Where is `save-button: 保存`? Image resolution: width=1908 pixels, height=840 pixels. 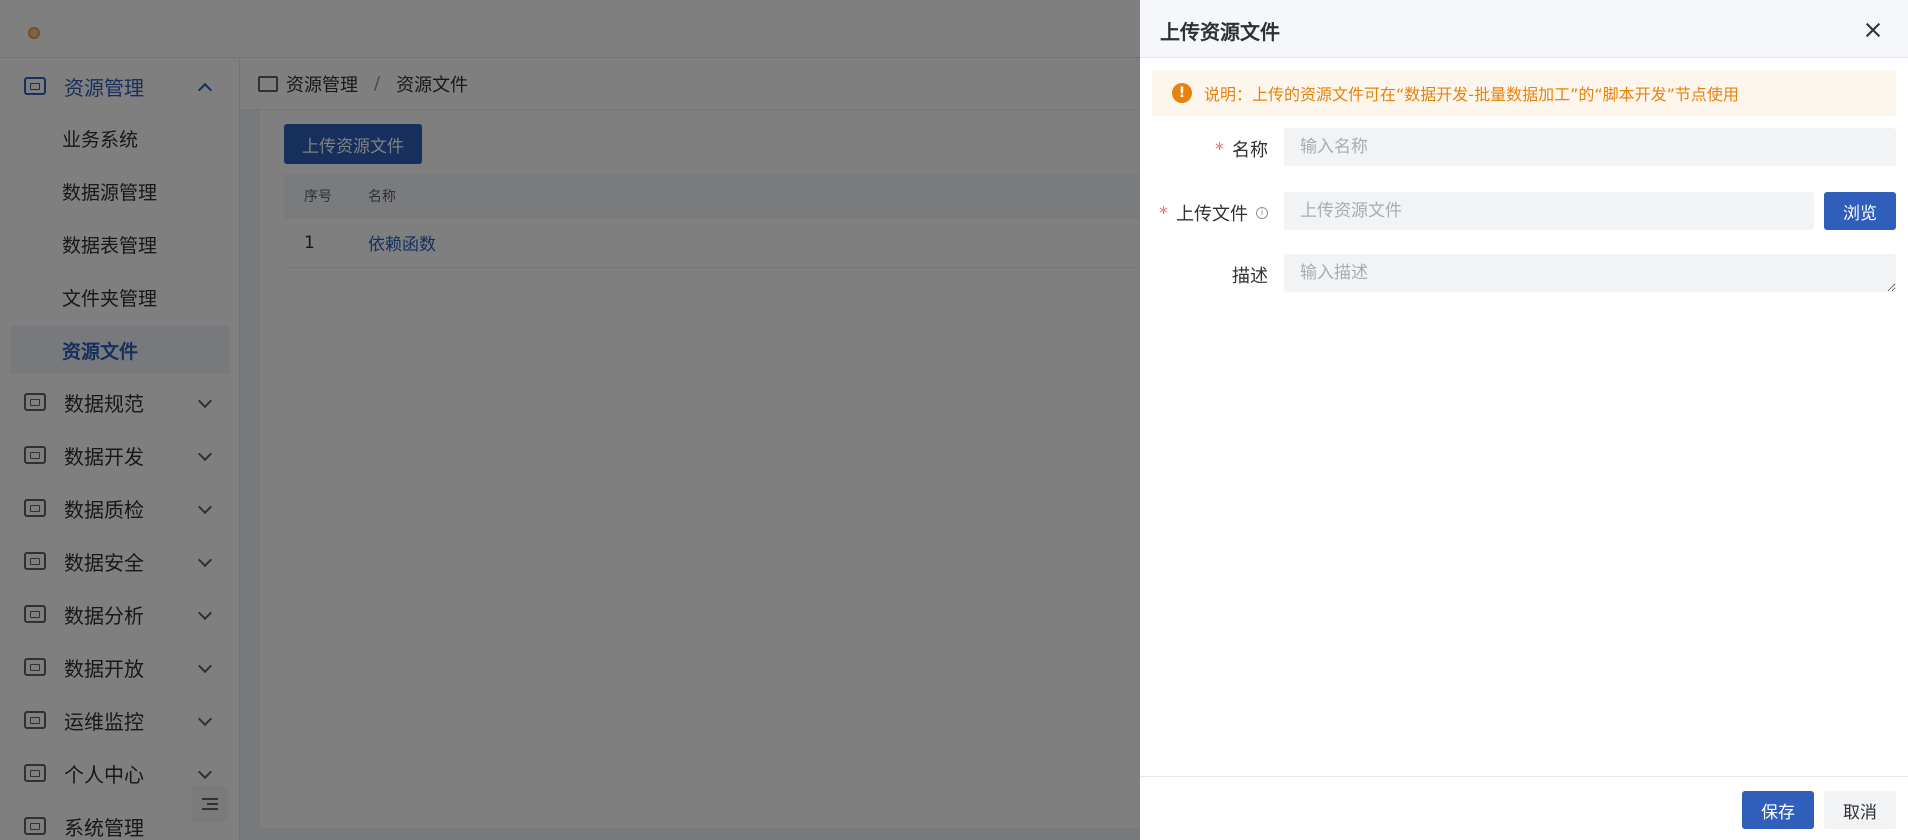 save-button: 保存 is located at coordinates (1778, 810).